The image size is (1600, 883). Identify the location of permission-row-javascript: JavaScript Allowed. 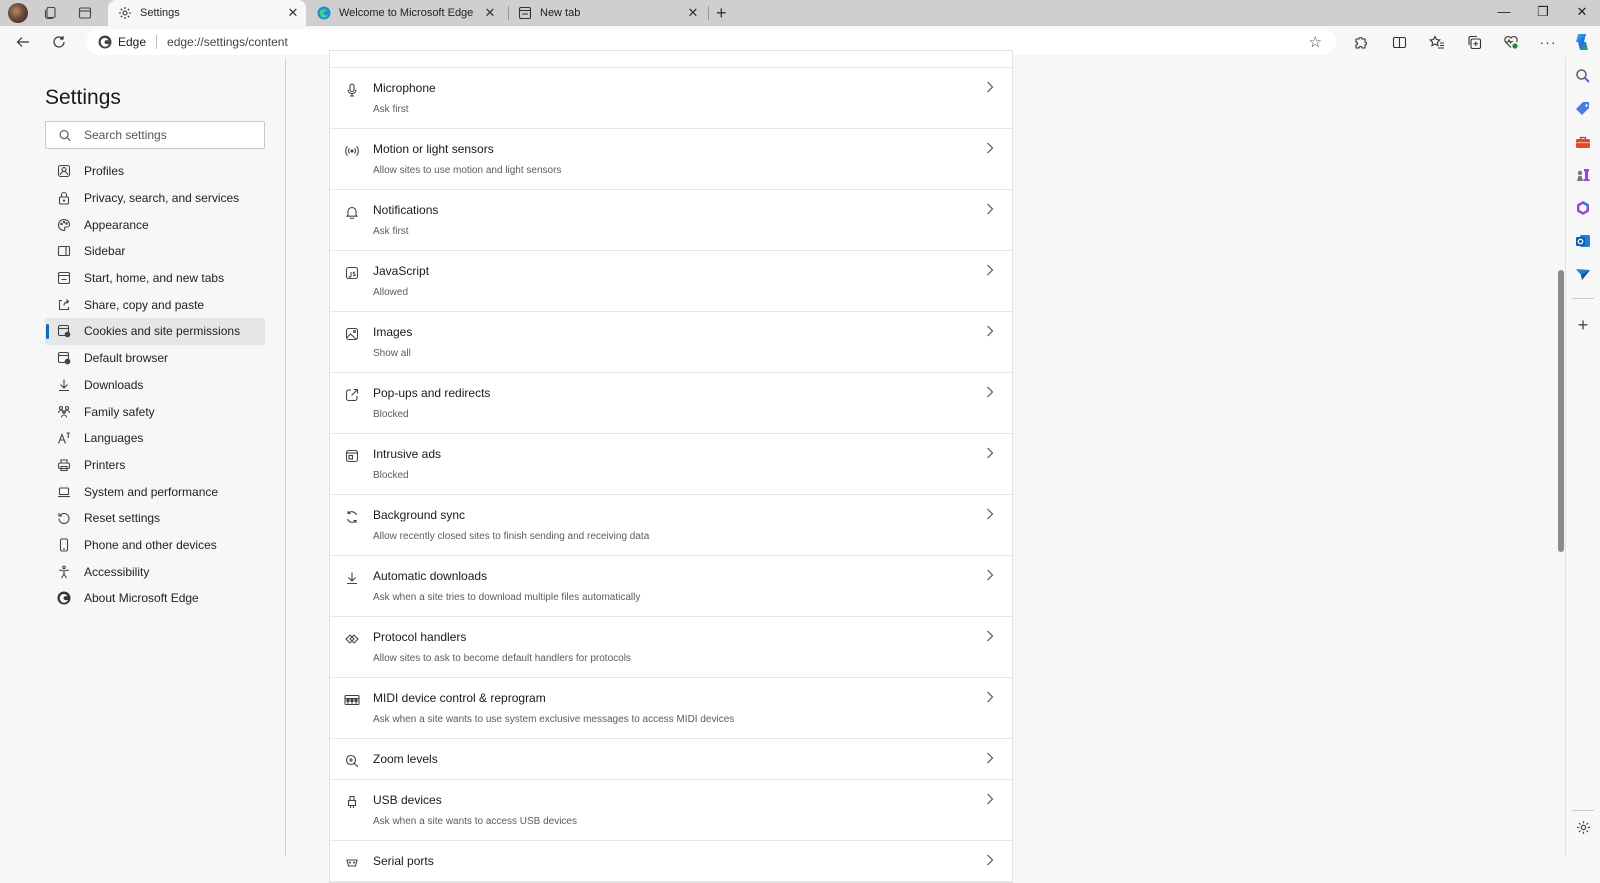
(671, 281).